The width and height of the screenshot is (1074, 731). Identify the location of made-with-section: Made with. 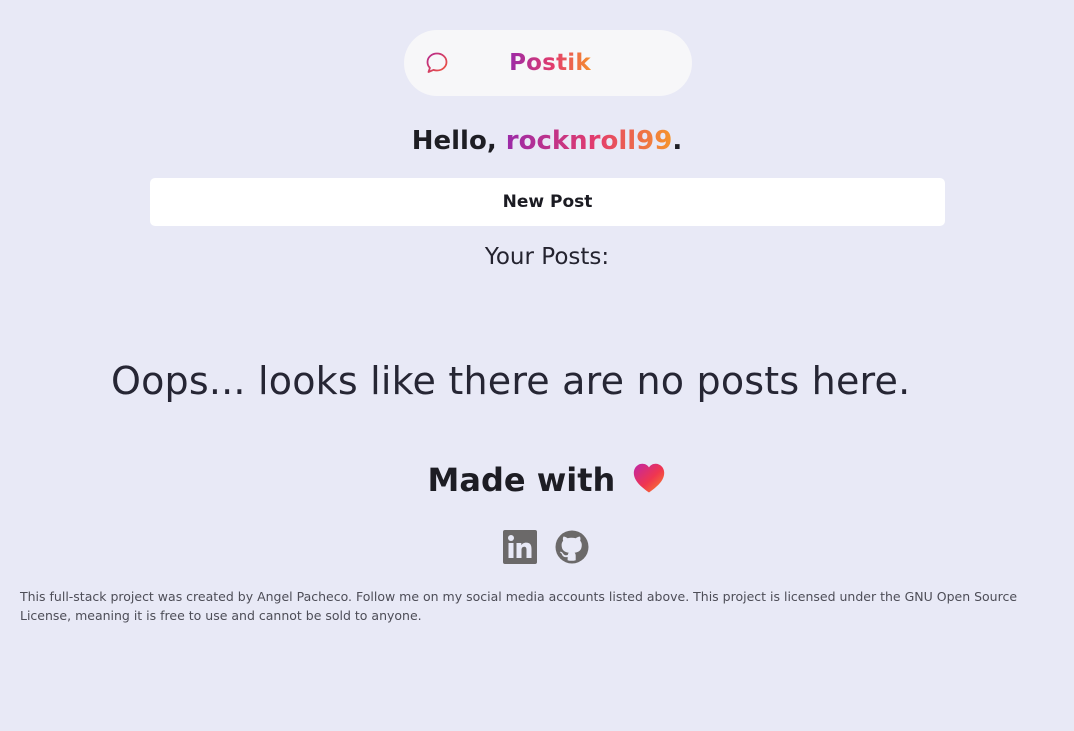
(537, 481).